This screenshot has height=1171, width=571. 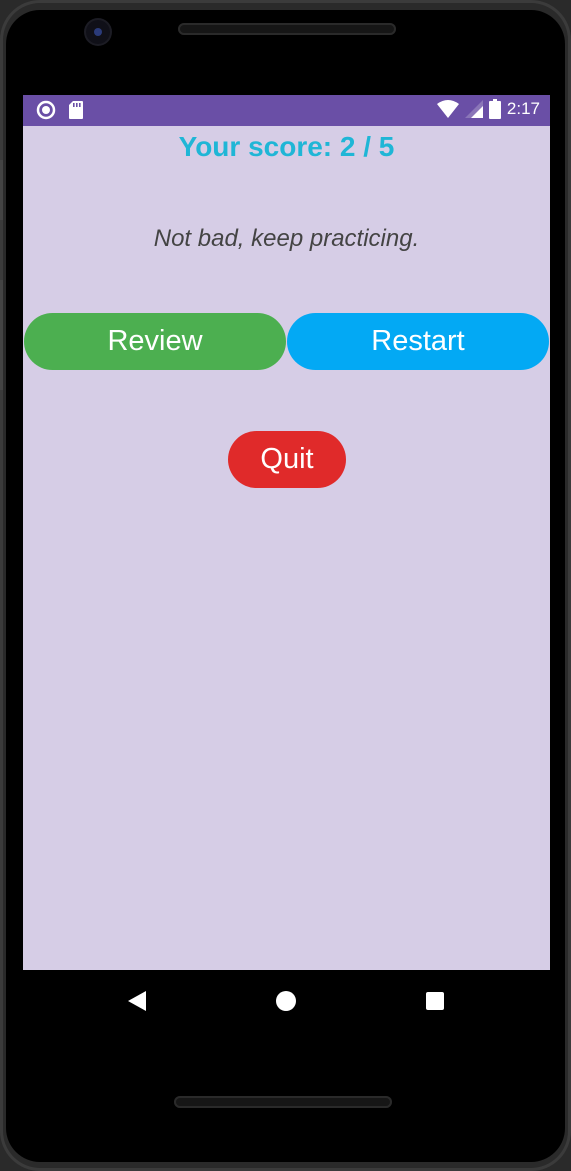 What do you see at coordinates (287, 459) in the screenshot?
I see `quit-button: Quit` at bounding box center [287, 459].